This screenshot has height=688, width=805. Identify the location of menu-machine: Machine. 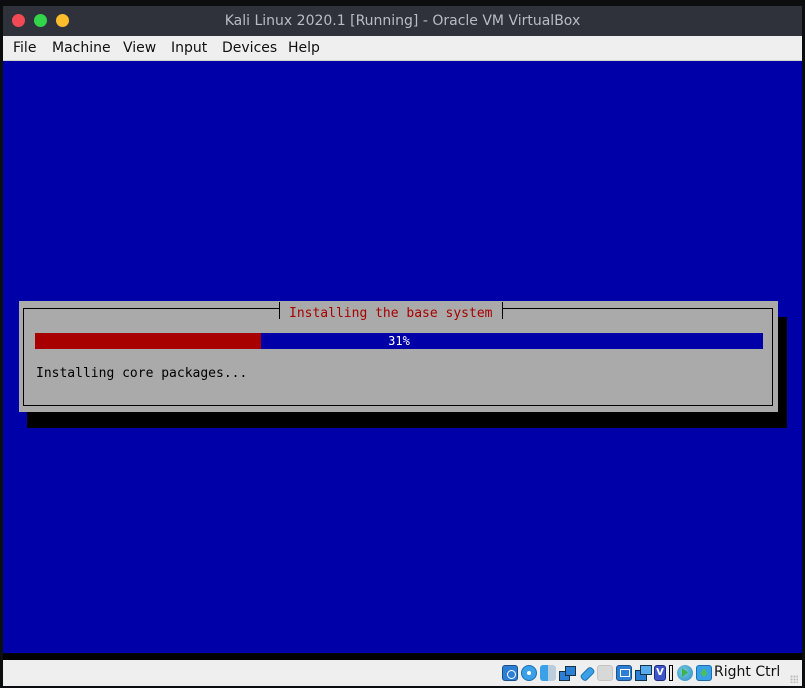
(81, 48).